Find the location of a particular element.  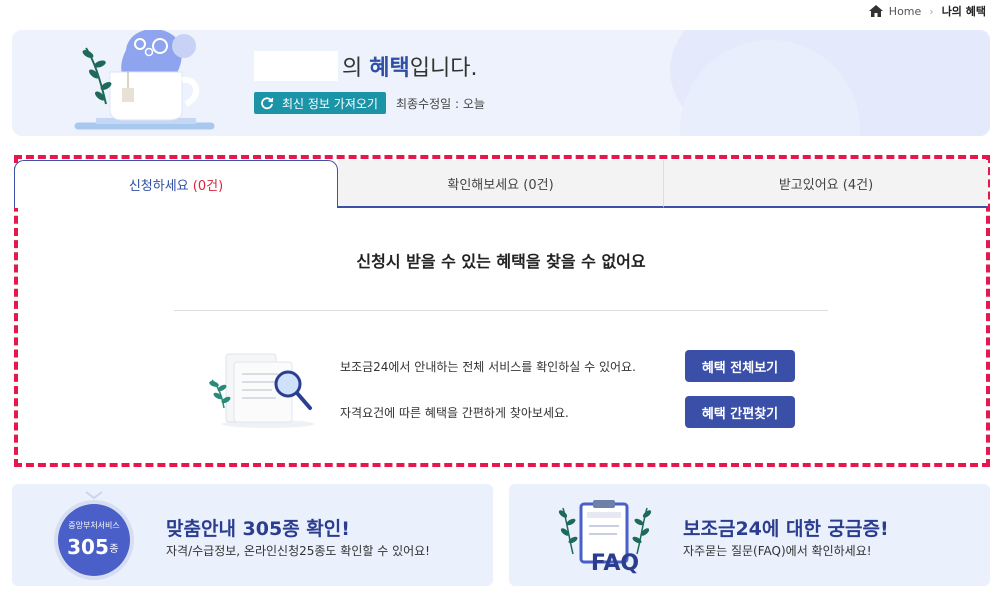

service-count-badge: 중앙부처서비스 305 종 is located at coordinates (94, 535).